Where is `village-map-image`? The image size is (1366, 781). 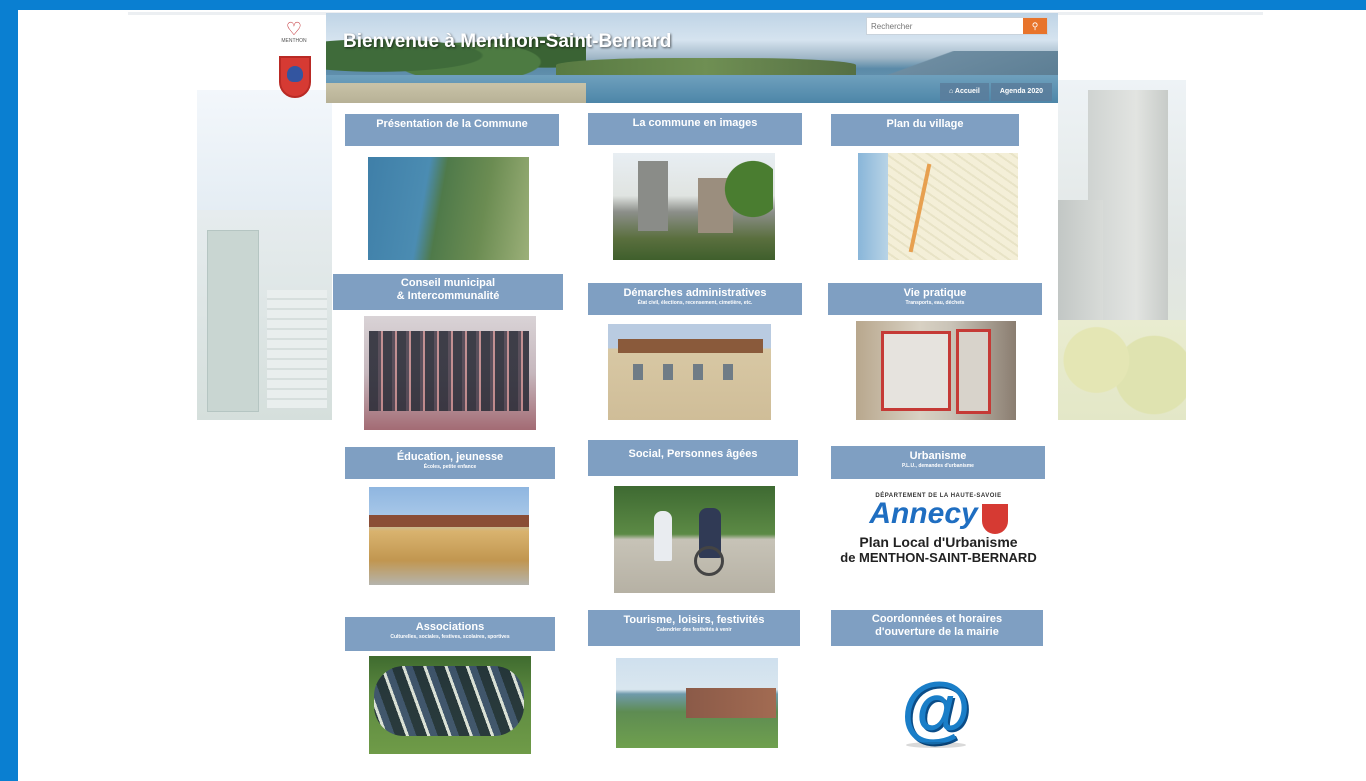 village-map-image is located at coordinates (938, 206).